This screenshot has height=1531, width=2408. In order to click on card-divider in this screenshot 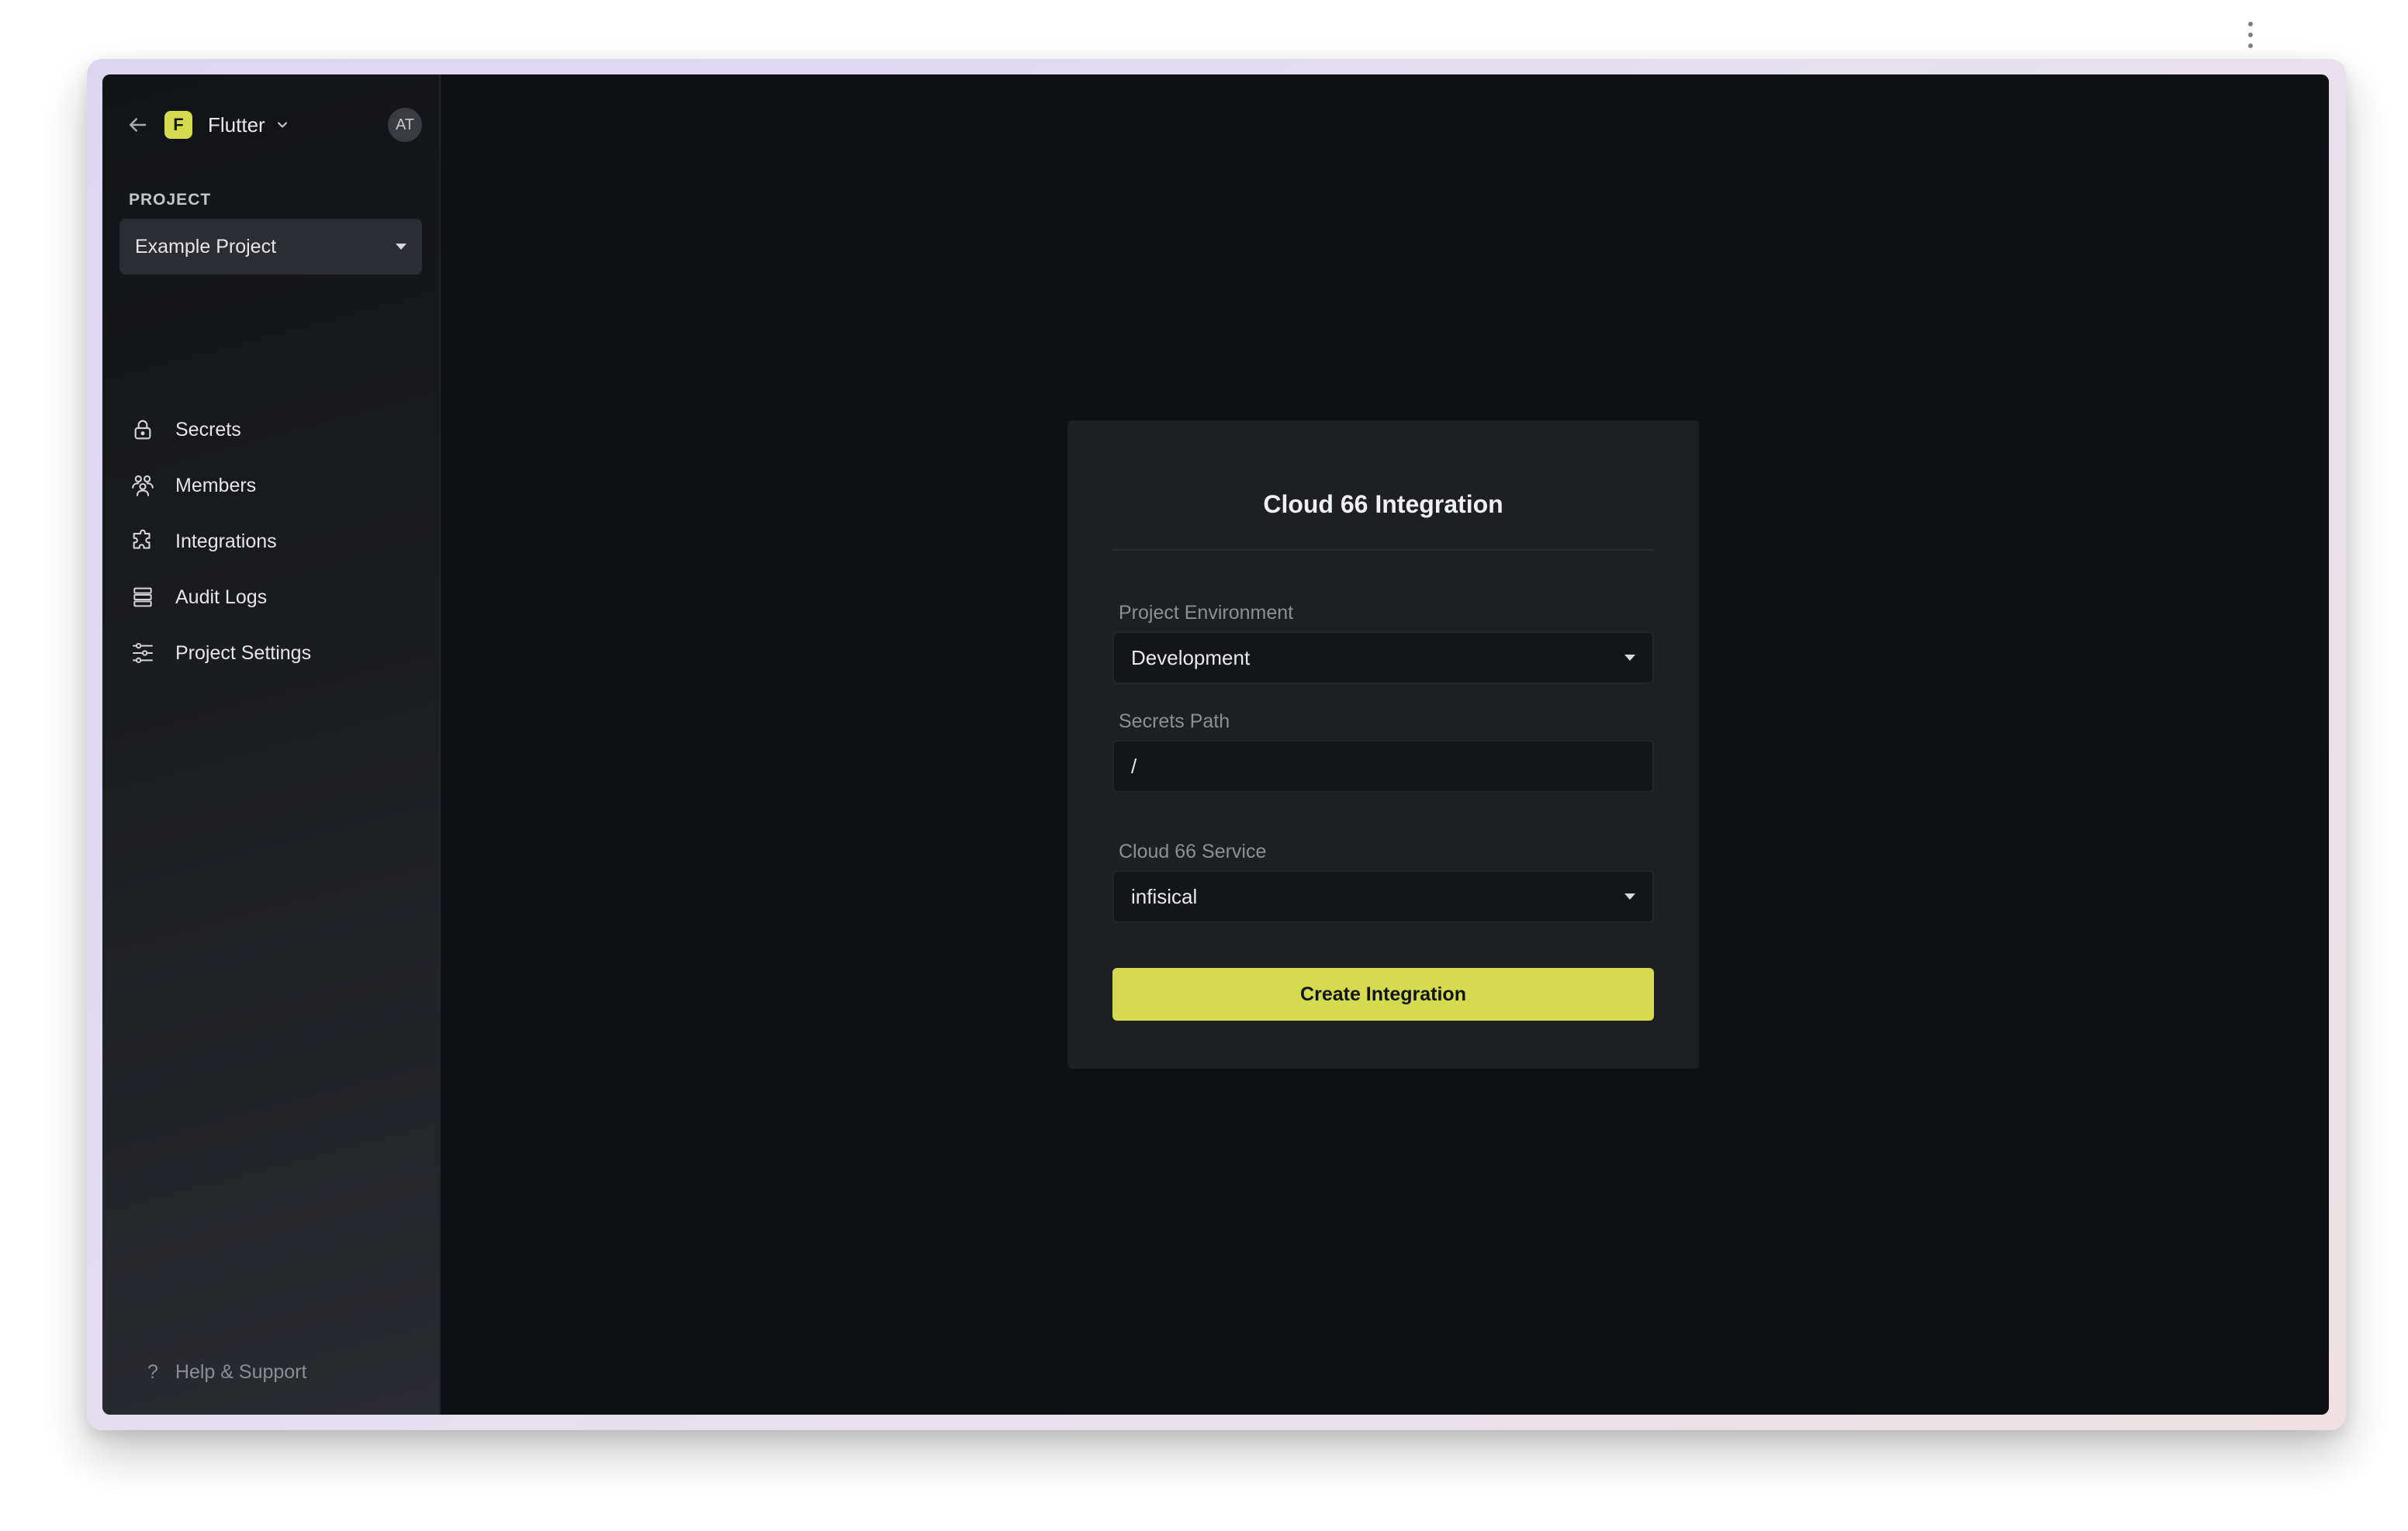, I will do `click(1383, 550)`.